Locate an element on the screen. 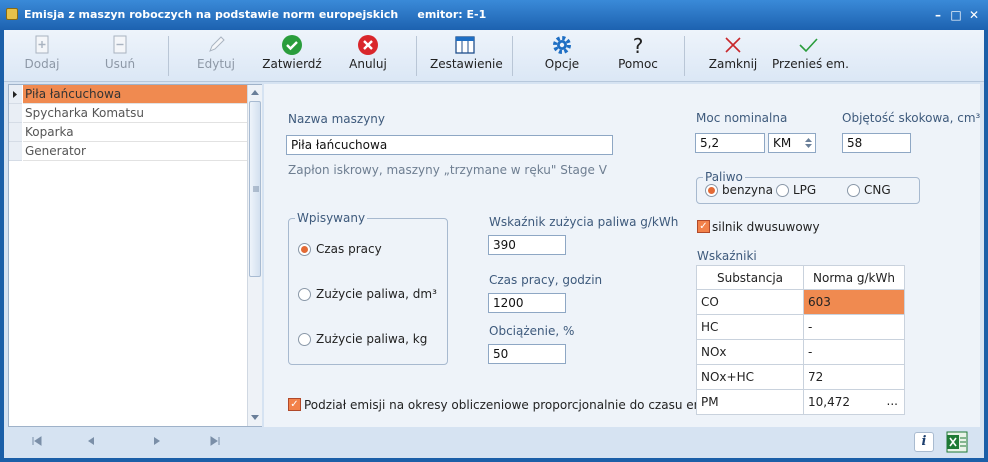 This screenshot has width=988, height=462. norm-cell: 72 is located at coordinates (854, 377).